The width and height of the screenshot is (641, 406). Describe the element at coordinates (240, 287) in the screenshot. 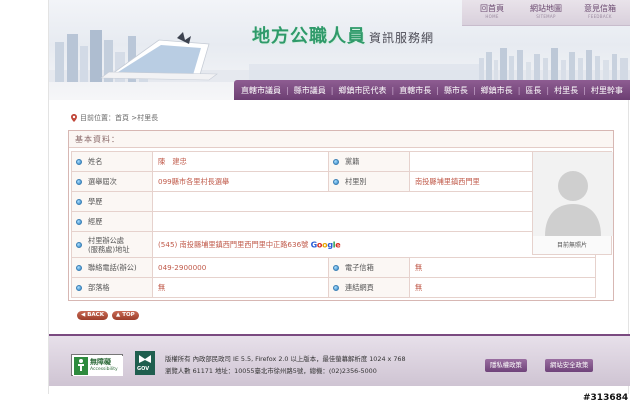

I see `blog-value: 無` at that location.